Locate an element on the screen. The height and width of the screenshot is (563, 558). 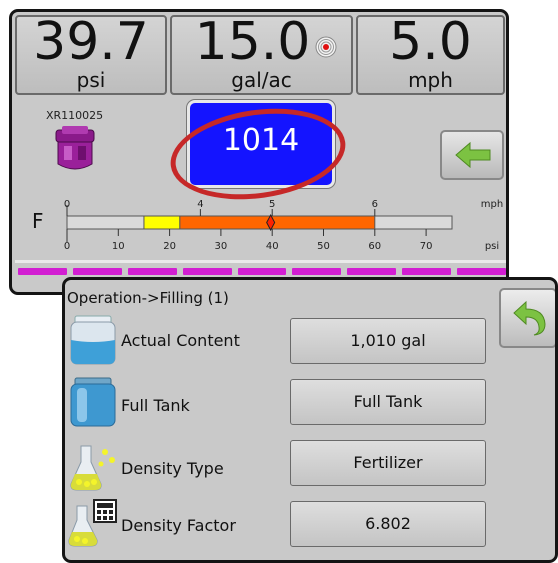
actual-content-label: Actual Content is located at coordinates (180, 340).